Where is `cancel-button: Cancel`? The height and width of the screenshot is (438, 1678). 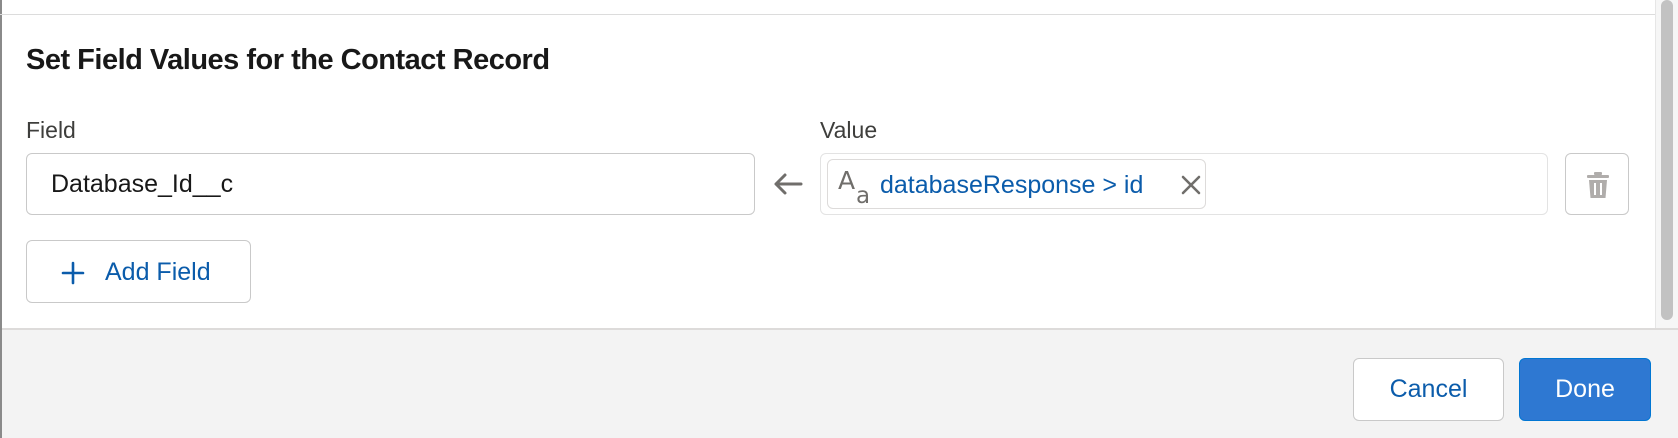
cancel-button: Cancel is located at coordinates (1428, 389).